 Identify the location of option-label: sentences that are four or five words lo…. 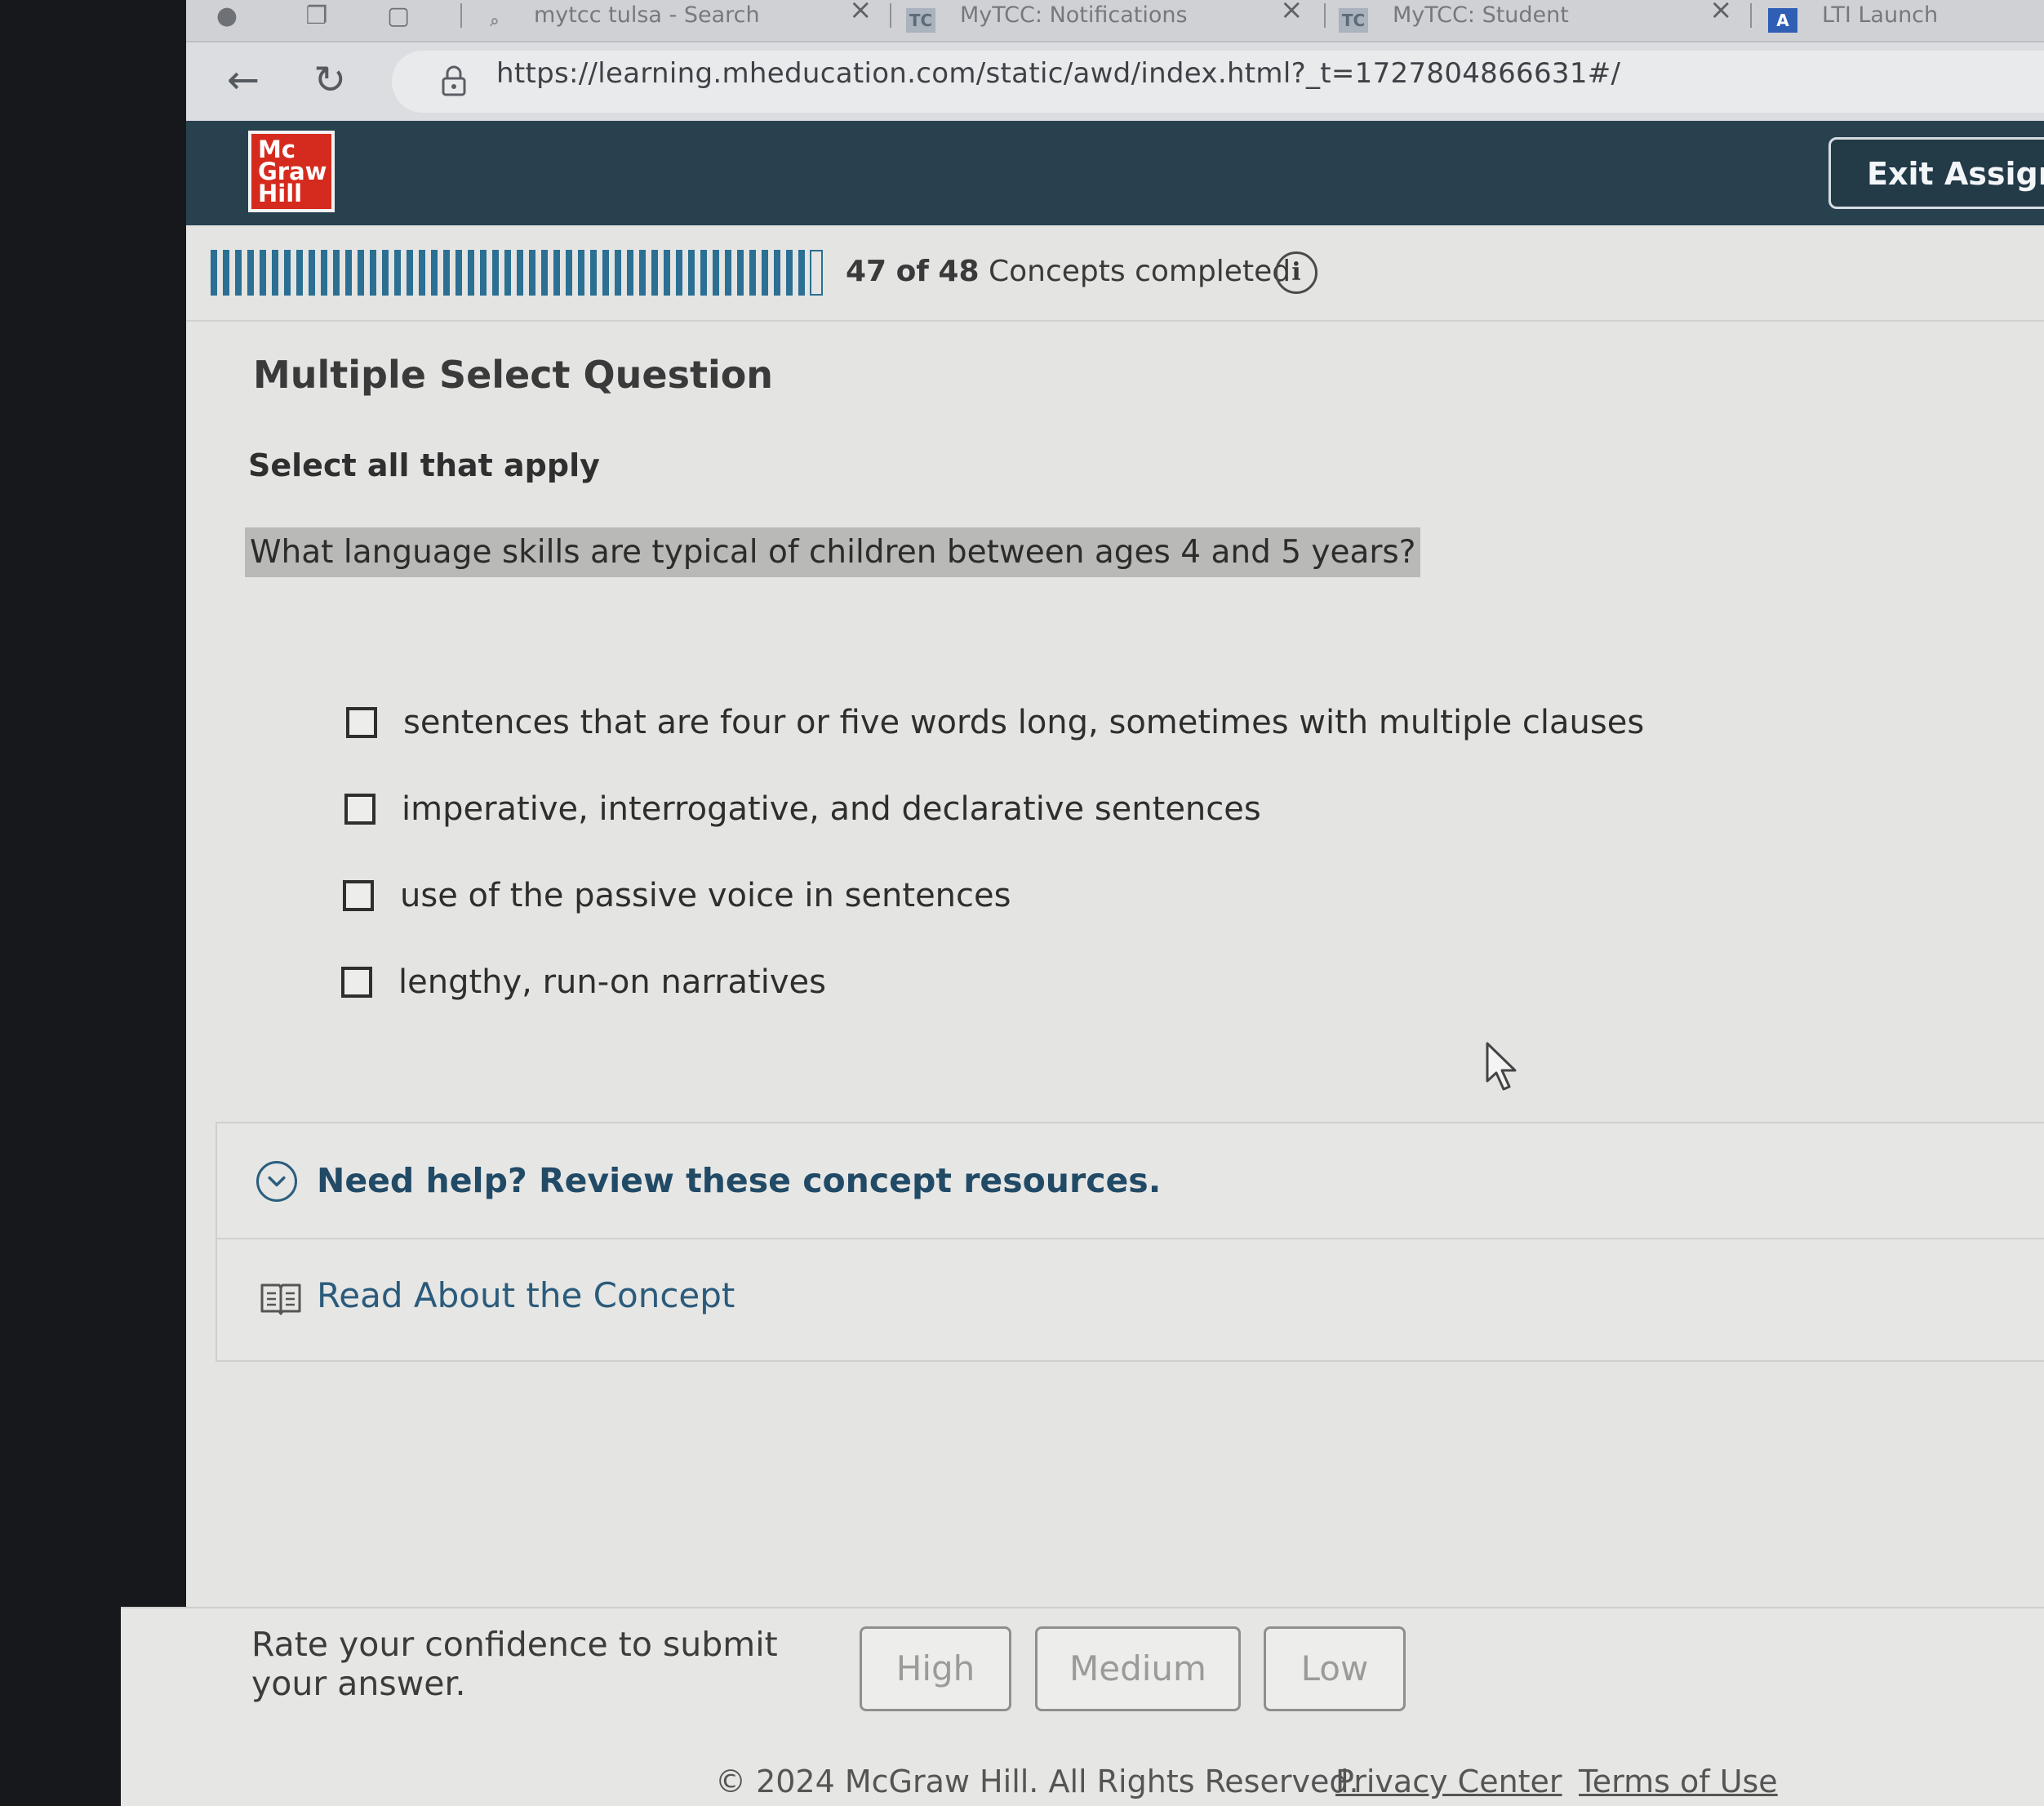
(1024, 722).